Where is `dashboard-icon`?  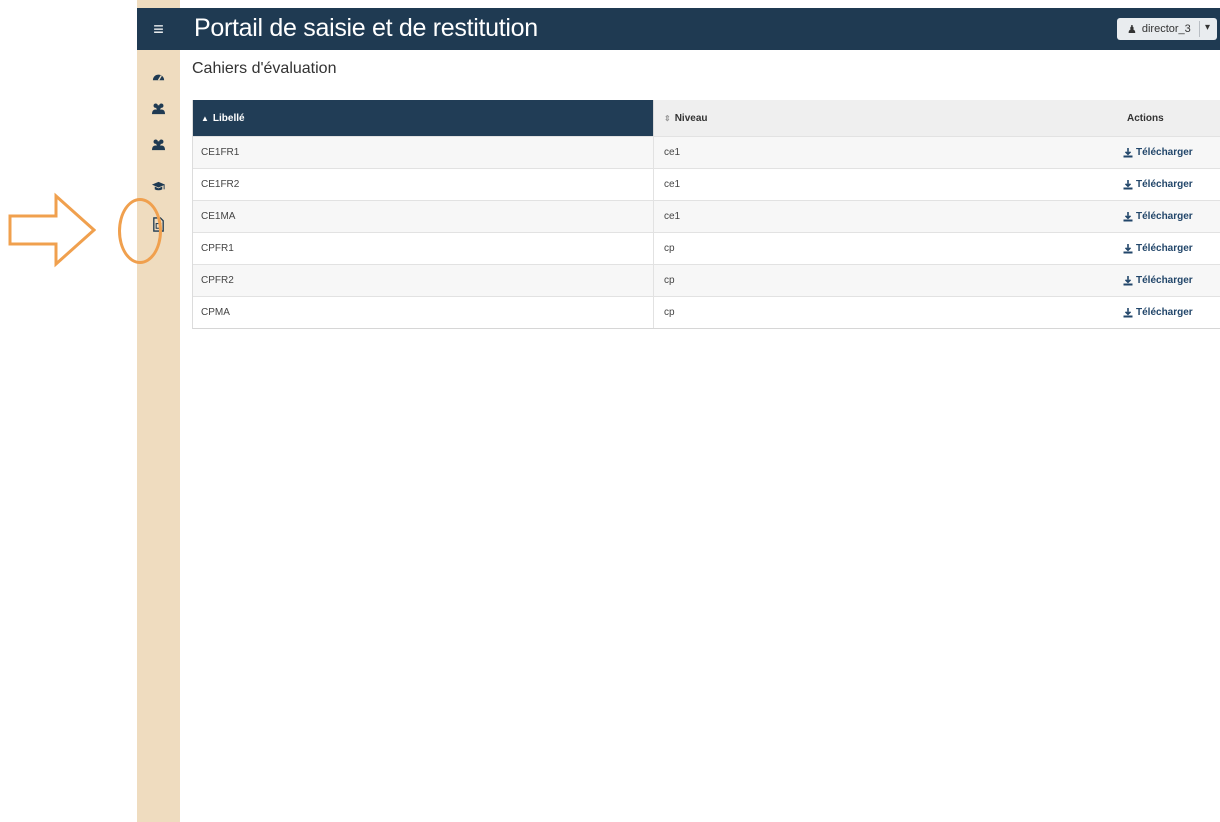 dashboard-icon is located at coordinates (158, 77).